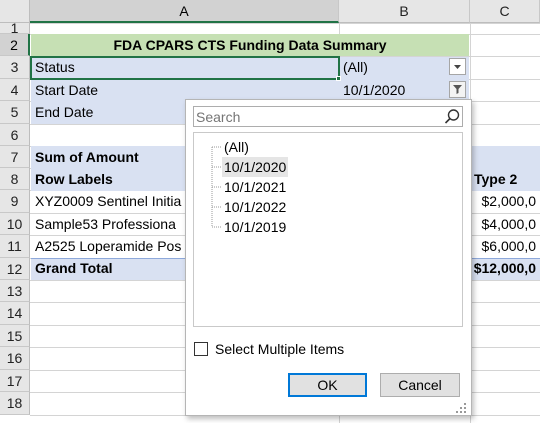 The image size is (540, 423). I want to click on row-header-10: 10, so click(15, 224).